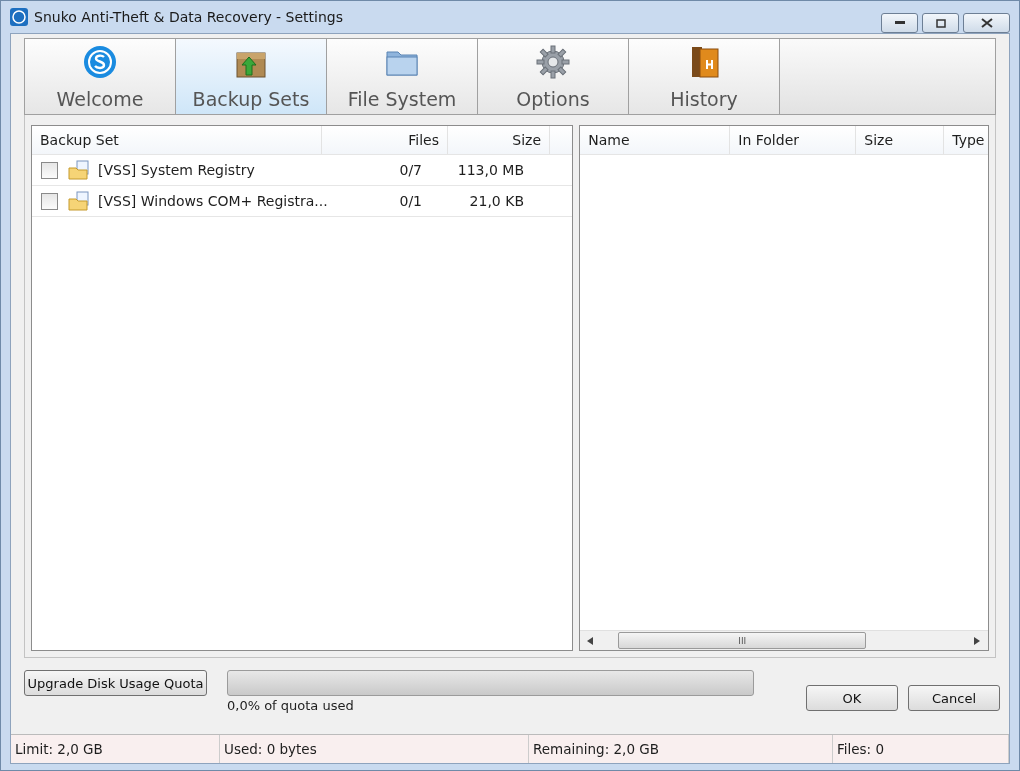  Describe the element at coordinates (251, 76) in the screenshot. I see `tab: Backup Sets` at that location.